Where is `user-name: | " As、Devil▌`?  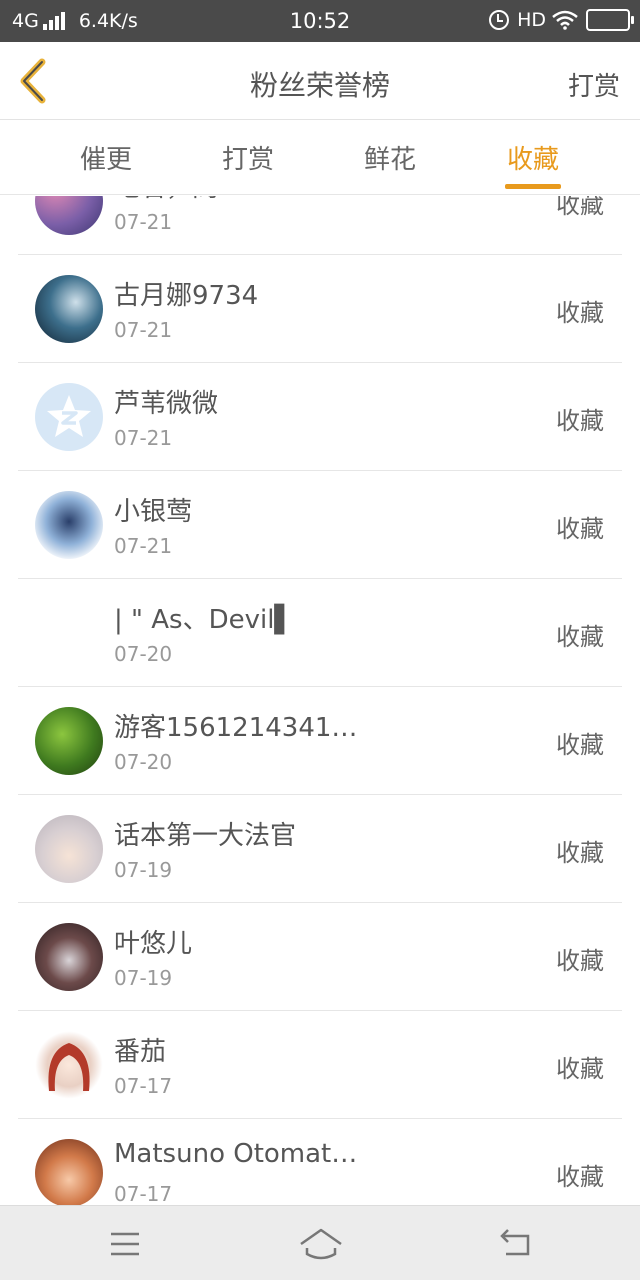 user-name: | " As、Devil▌ is located at coordinates (204, 620).